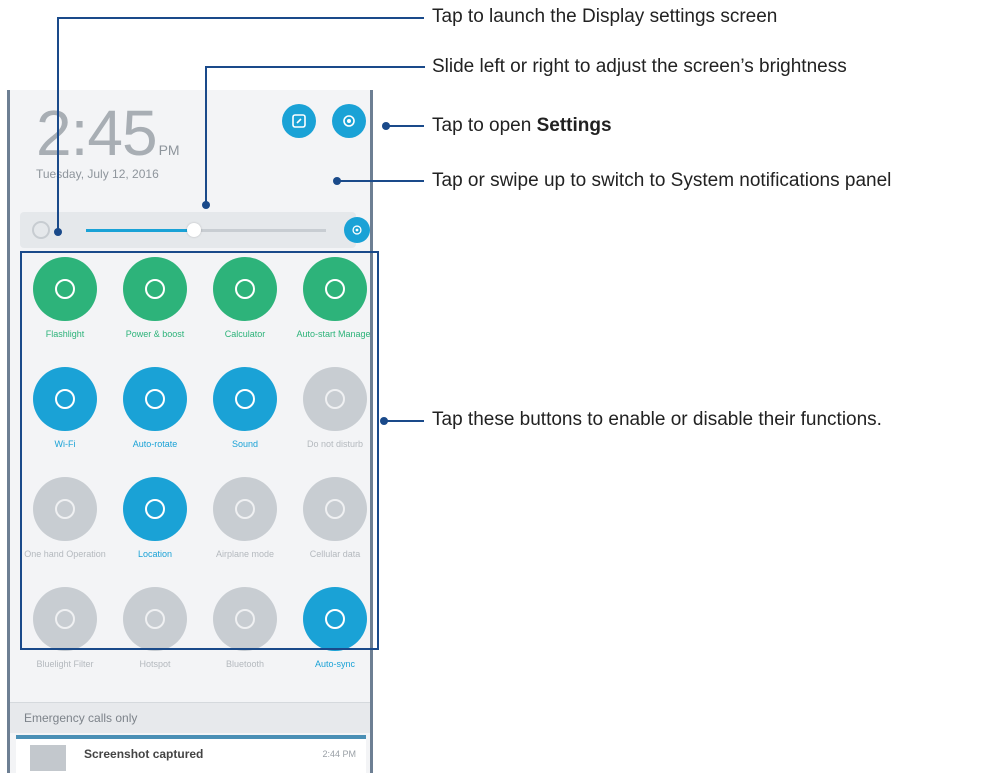  I want to click on brightness-row, so click(195, 230).